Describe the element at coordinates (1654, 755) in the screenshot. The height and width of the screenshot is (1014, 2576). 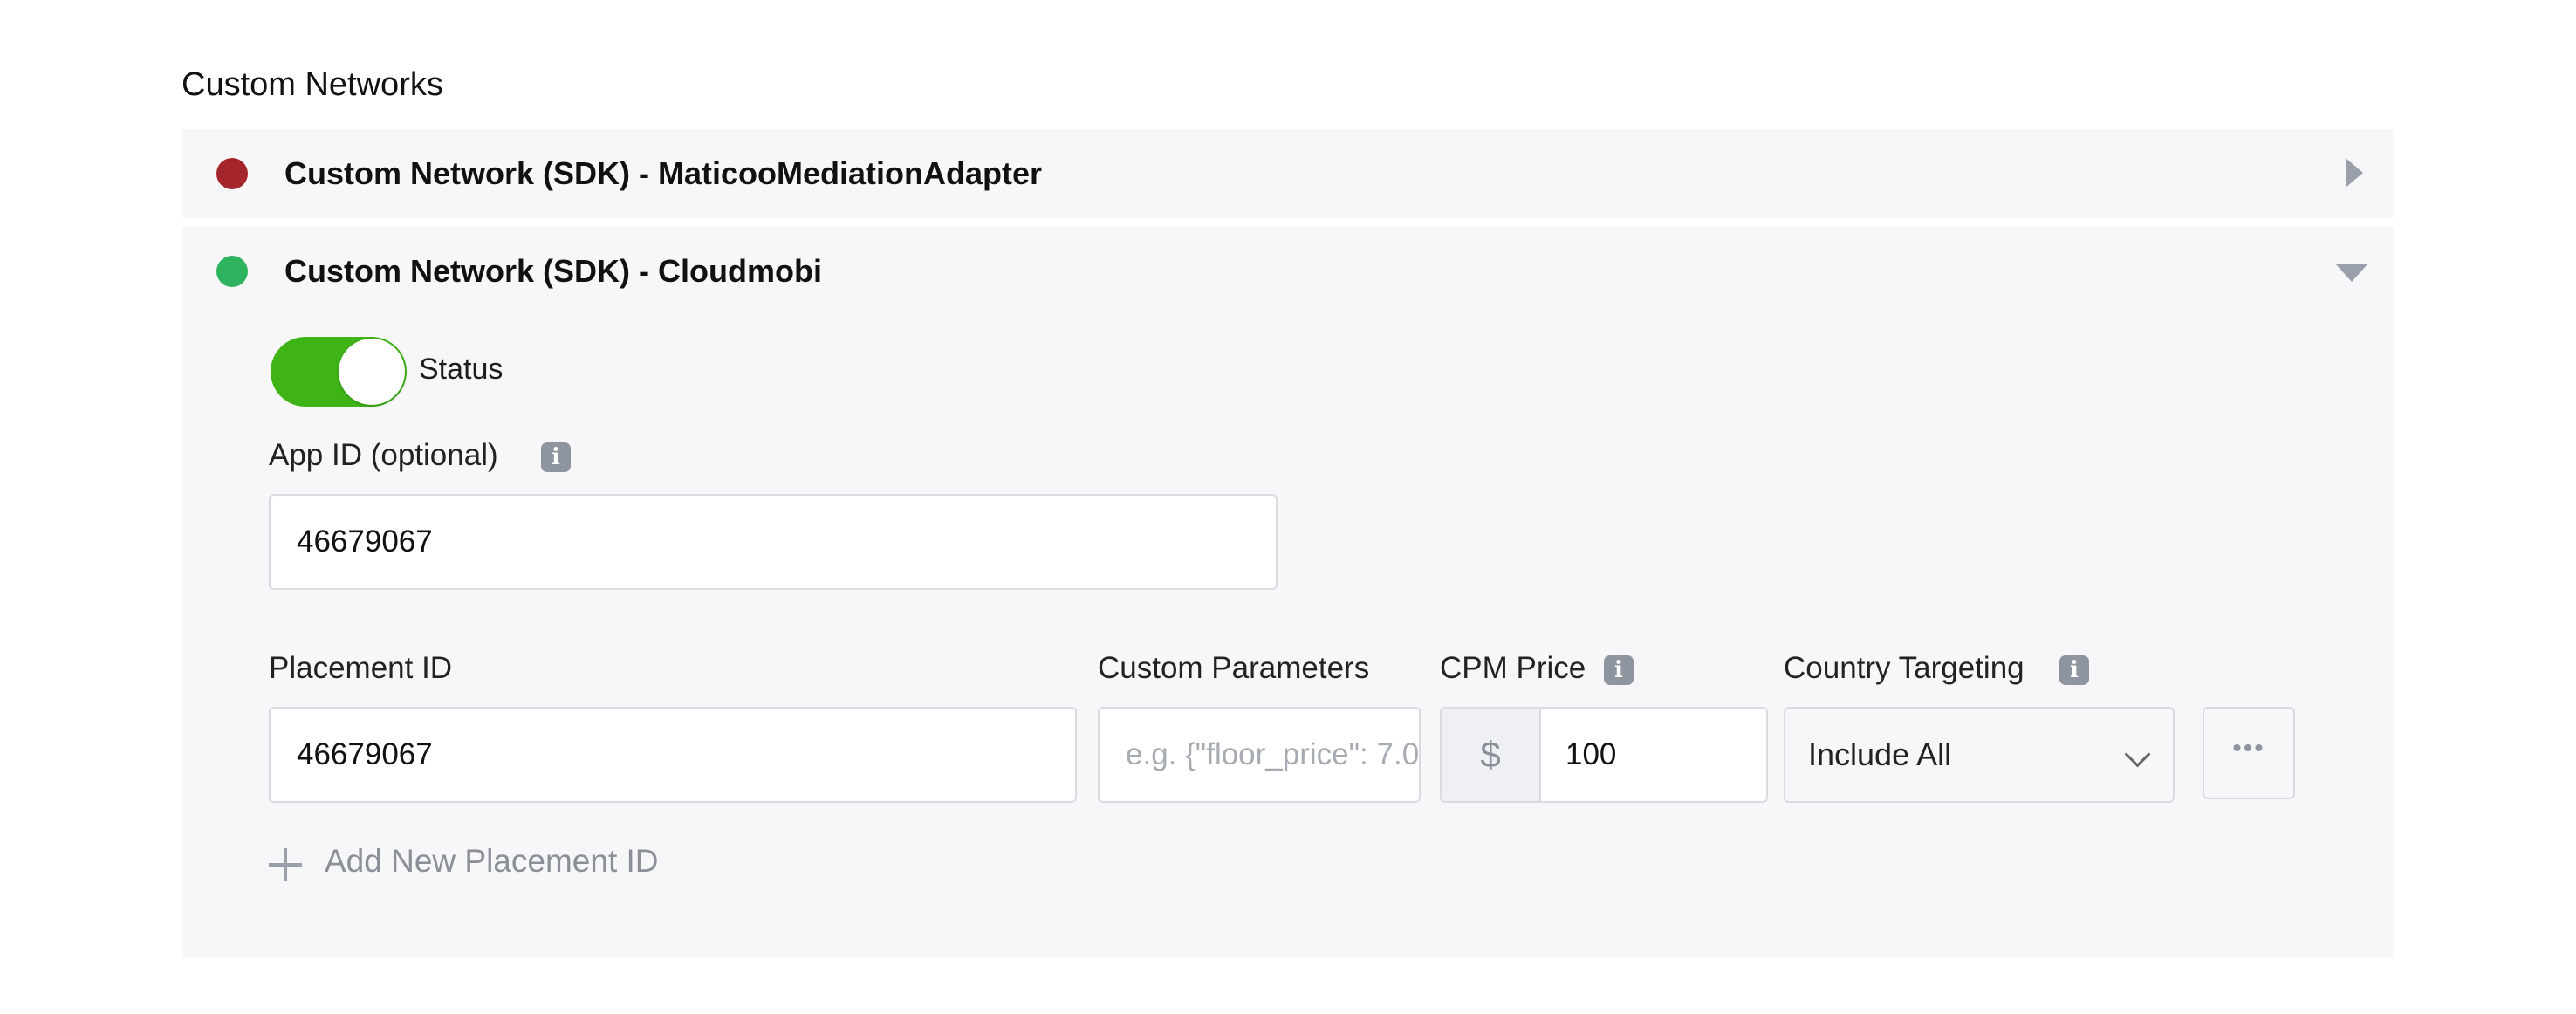
I see `cpm-price-input: 100` at that location.